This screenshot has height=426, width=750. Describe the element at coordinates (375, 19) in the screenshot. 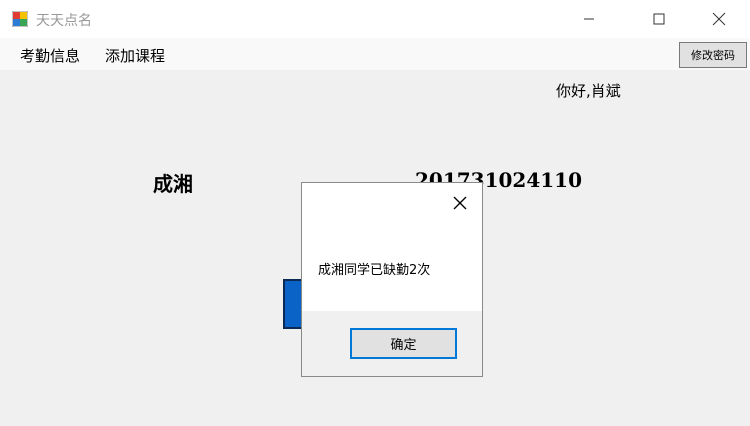

I see `title-bar: 天天点名` at that location.